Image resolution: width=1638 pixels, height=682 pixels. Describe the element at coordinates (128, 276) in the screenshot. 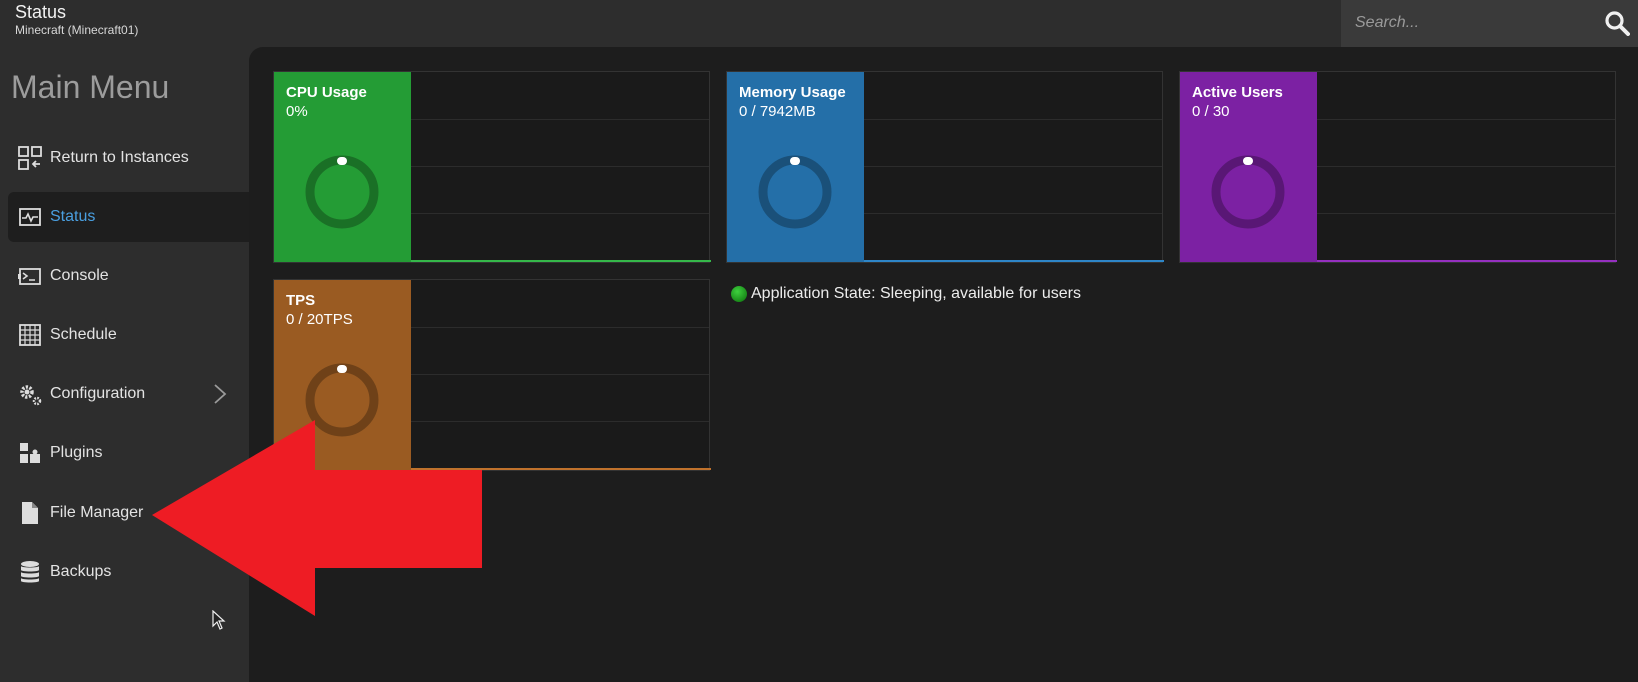

I see `sidebar-item-console: Console` at that location.